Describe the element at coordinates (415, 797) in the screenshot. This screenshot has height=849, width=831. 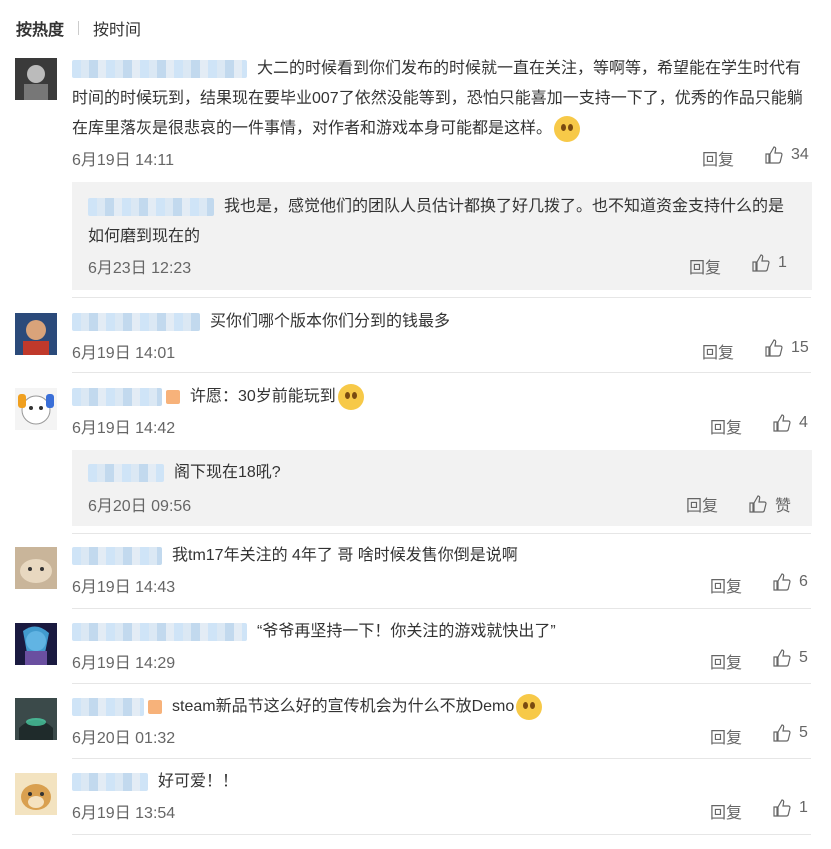
I see `comment-item: 好可爱！！ 6月19日 13:54 回复 1` at that location.